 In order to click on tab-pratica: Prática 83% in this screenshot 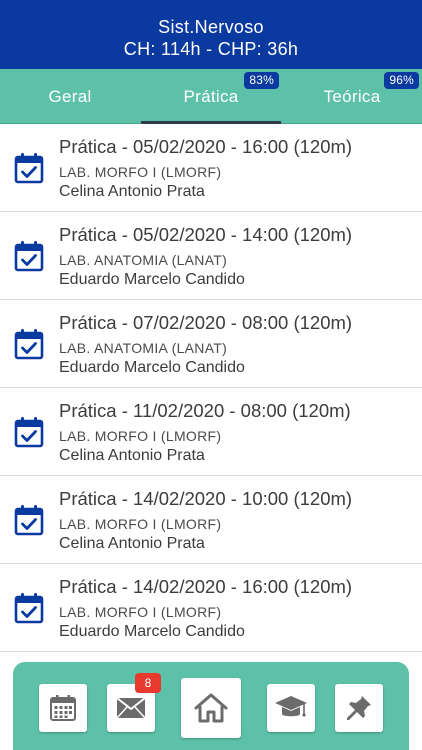, I will do `click(211, 96)`.